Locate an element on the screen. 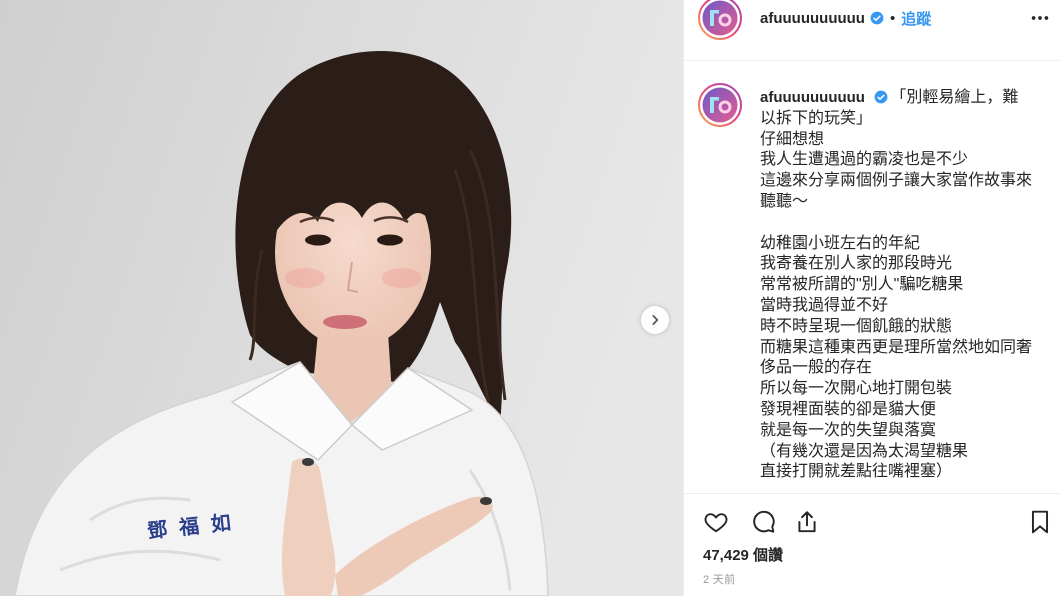 This screenshot has width=1060, height=596. caption-first-line: afuuuuuuuuuu 「別輕易繪上，難 is located at coordinates (905, 98).